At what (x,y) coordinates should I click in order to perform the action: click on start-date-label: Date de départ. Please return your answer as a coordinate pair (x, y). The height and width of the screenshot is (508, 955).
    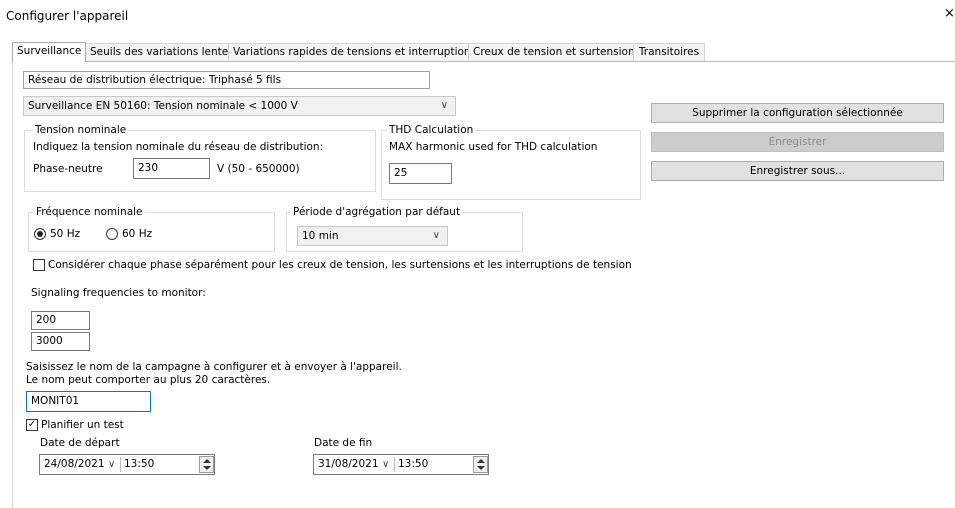
    Looking at the image, I should click on (80, 443).